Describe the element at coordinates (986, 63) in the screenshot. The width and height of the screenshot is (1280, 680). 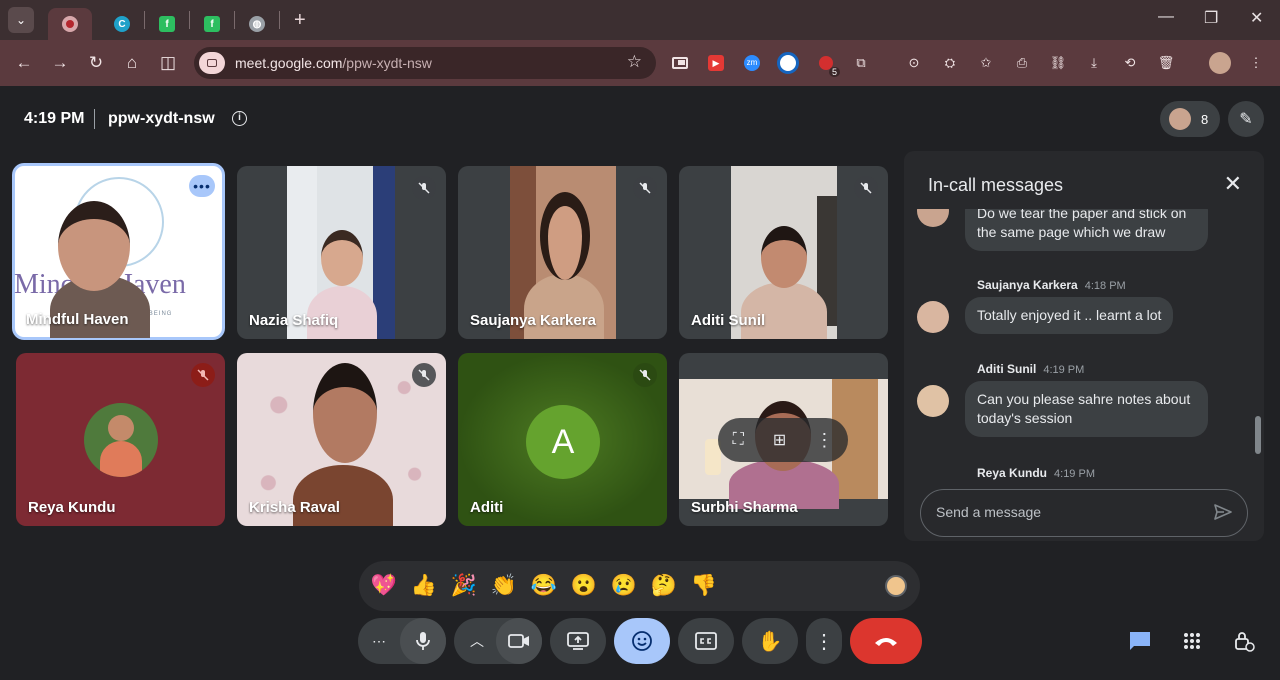
I see `favorites-icon: ✩` at that location.